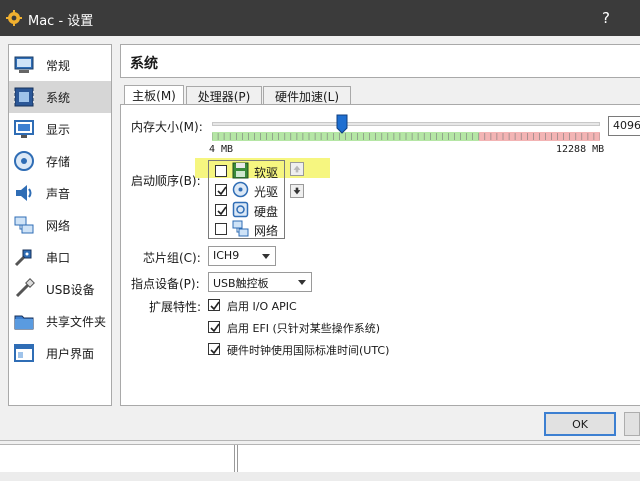 The width and height of the screenshot is (640, 481). Describe the element at coordinates (320, 18) in the screenshot. I see `title-bar: Mac - 设置 ?` at that location.